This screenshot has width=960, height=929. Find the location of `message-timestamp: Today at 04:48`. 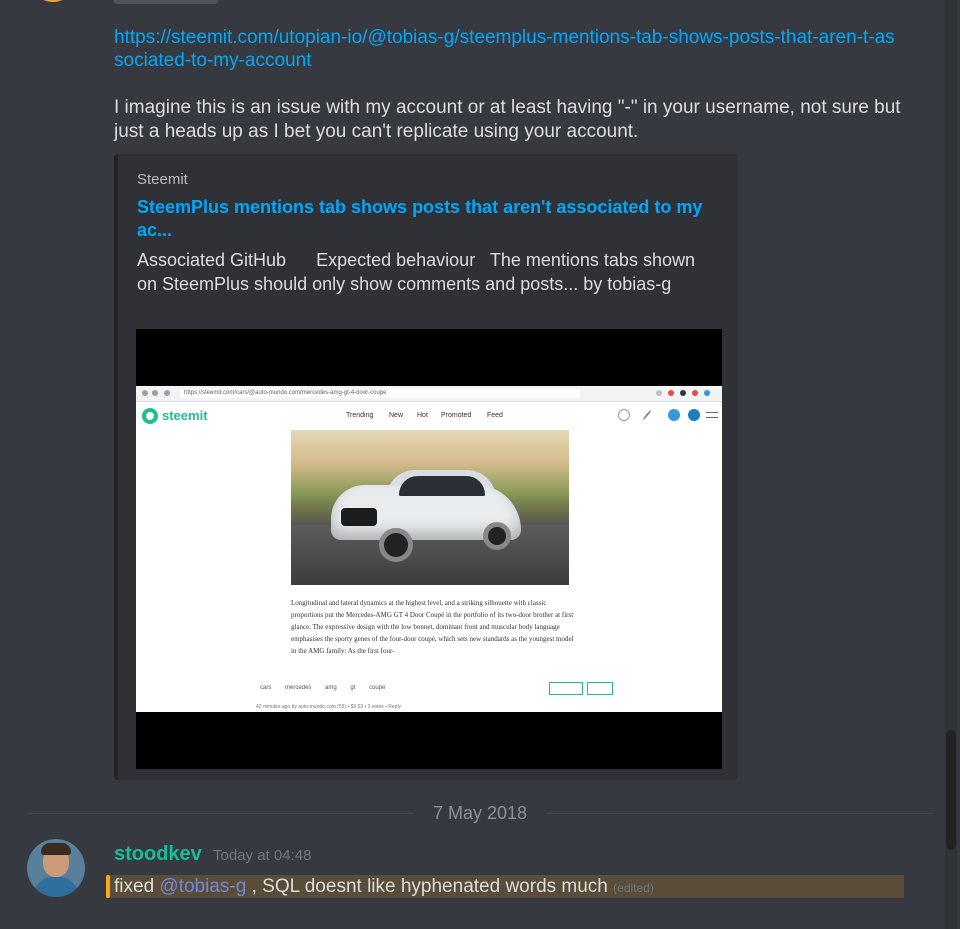

message-timestamp: Today at 04:48 is located at coordinates (262, 855).